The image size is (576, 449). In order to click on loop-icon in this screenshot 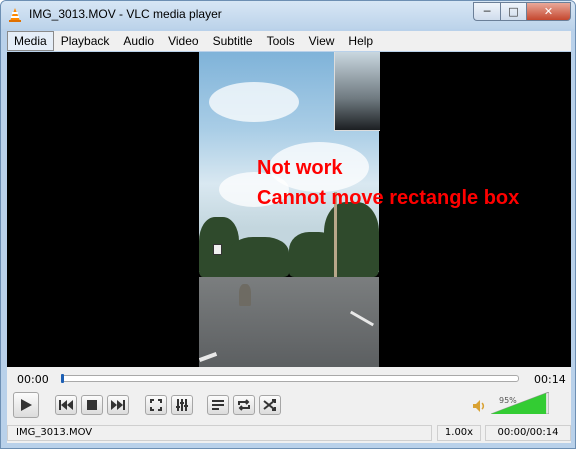, I will do `click(244, 405)`.